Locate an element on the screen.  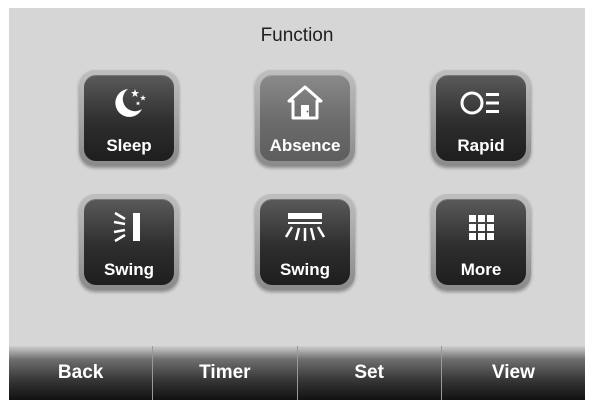
absence-button: Absence is located at coordinates (305, 118).